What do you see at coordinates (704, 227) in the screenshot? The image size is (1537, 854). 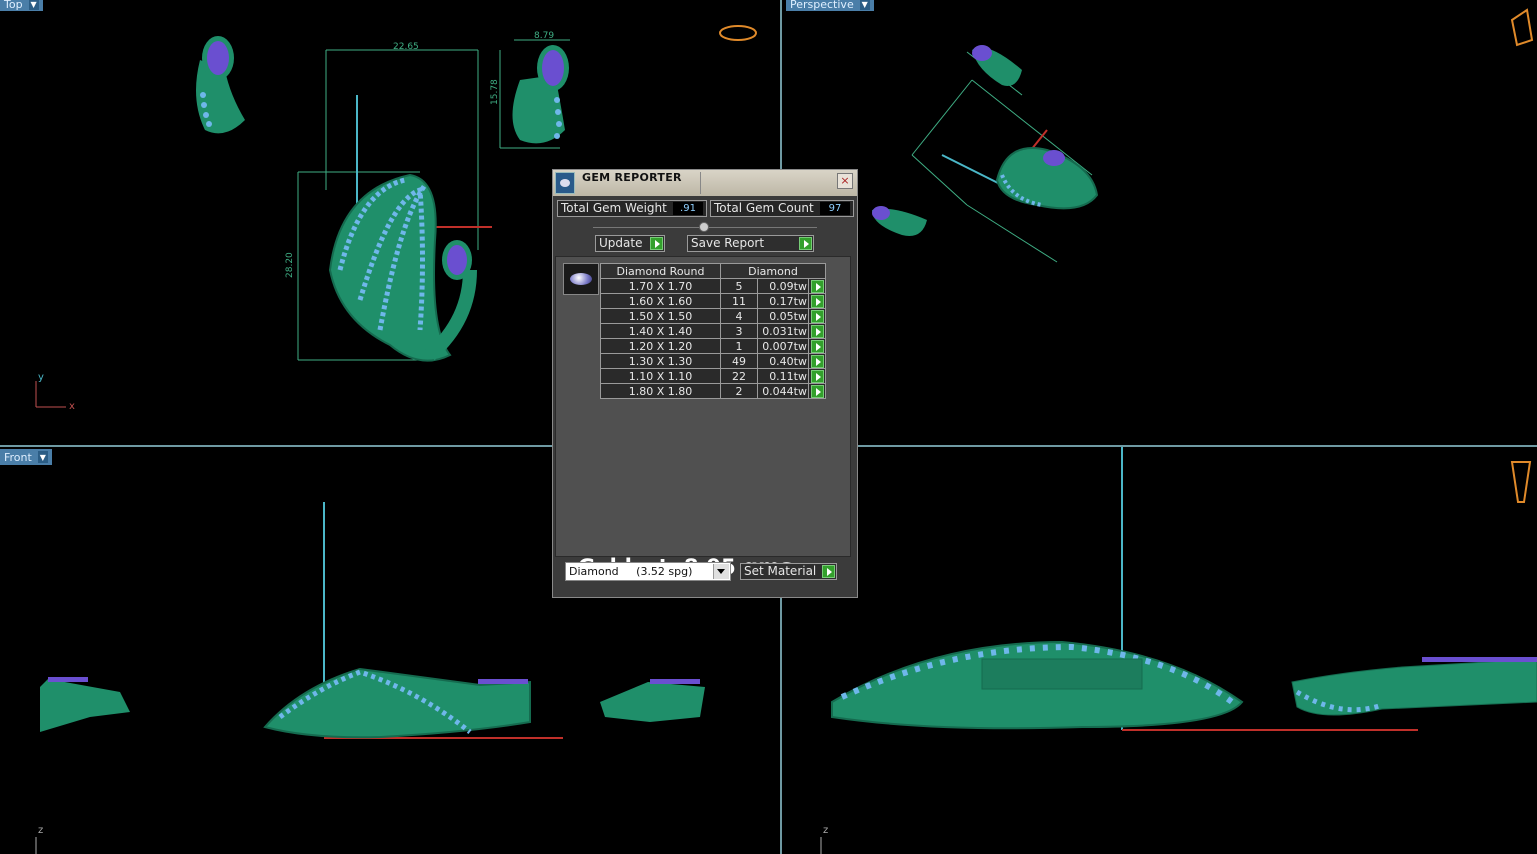 I see `collapse-toggle` at bounding box center [704, 227].